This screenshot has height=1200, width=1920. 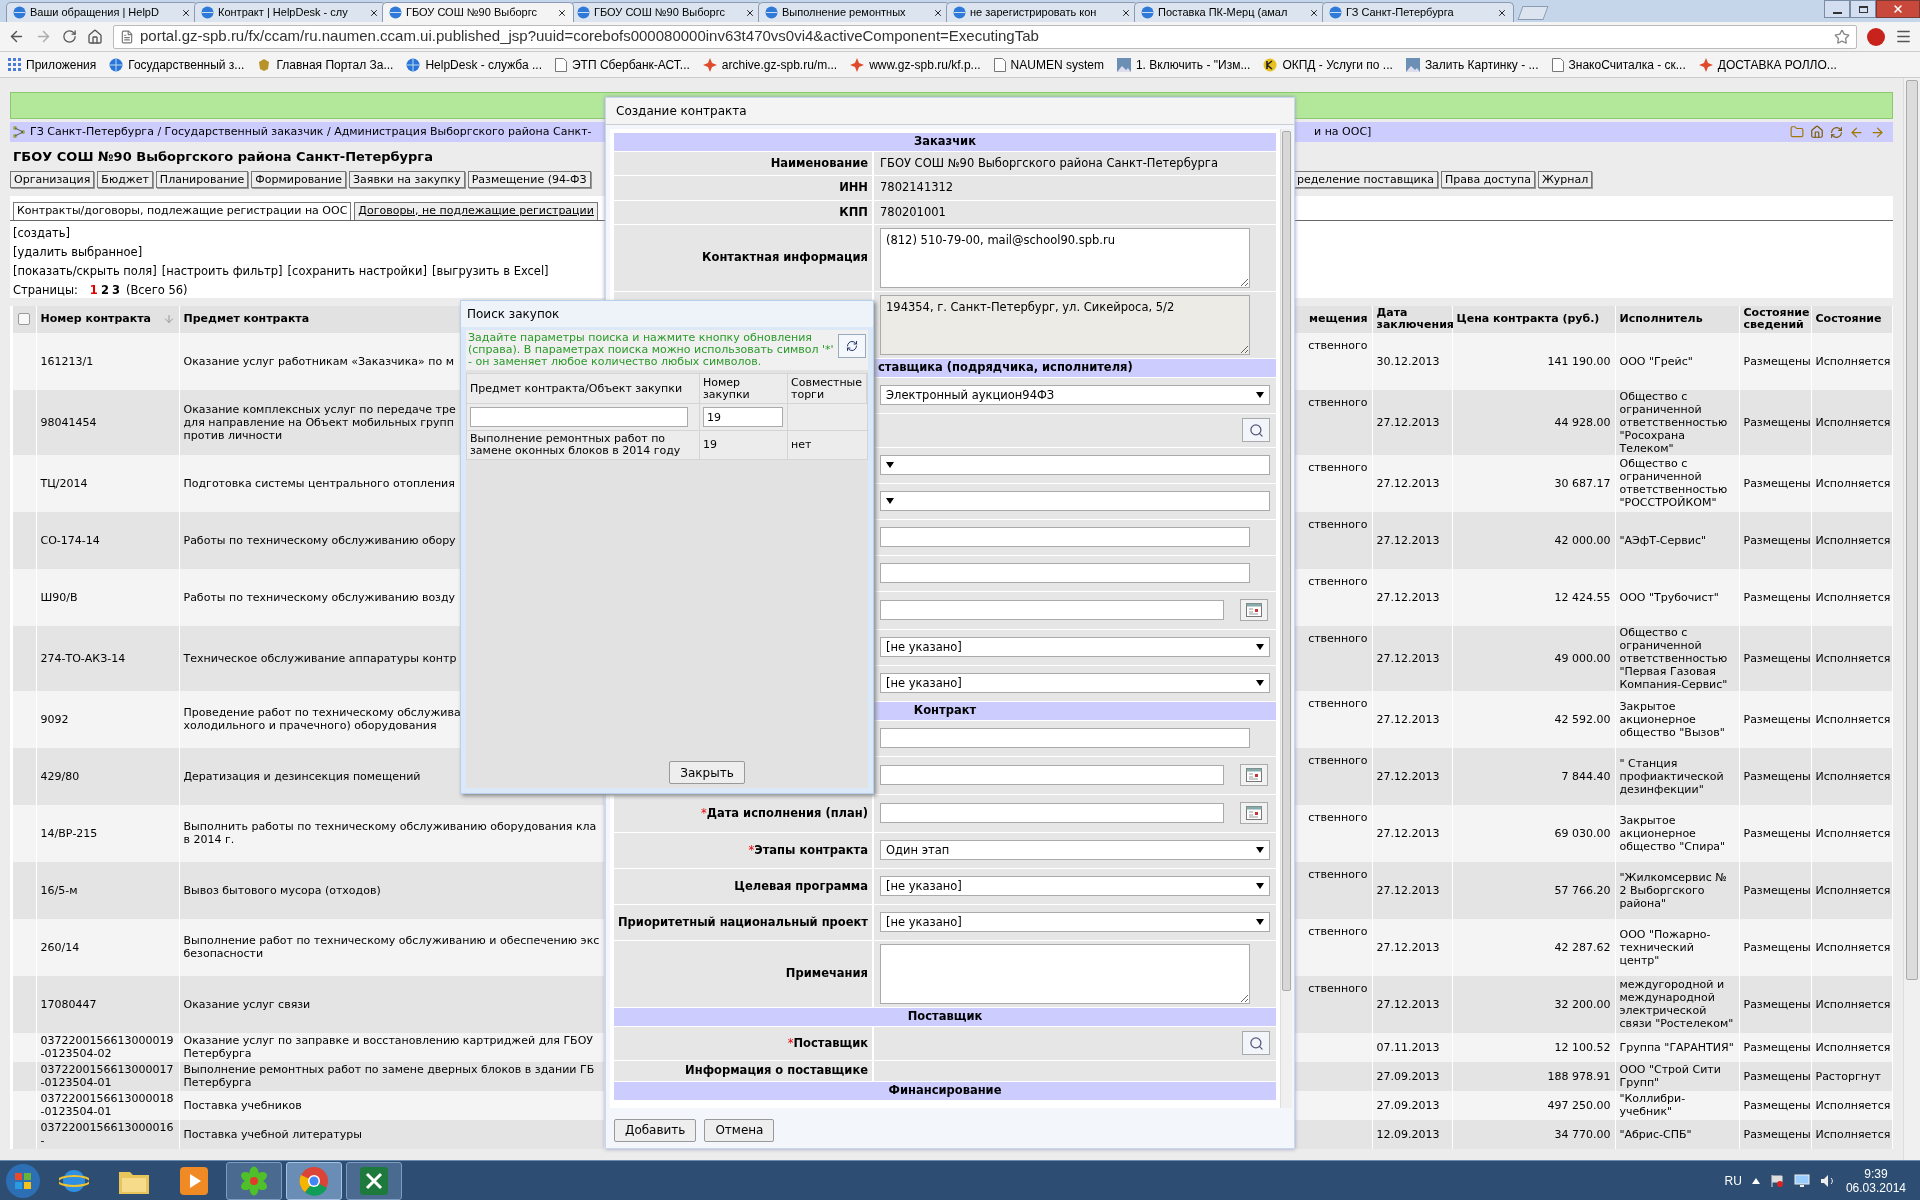 I want to click on monitor-icon, so click(x=1801, y=1180).